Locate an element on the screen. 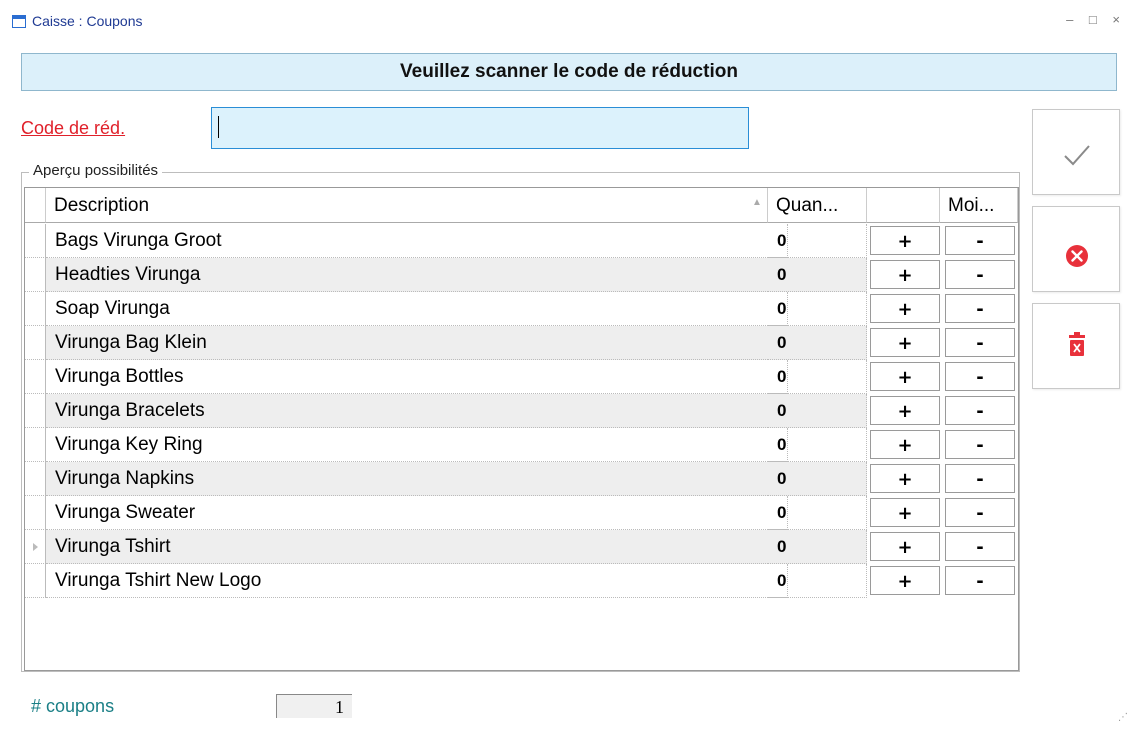 Image resolution: width=1134 pixels, height=729 pixels. cell-description: Virunga Bag Klein is located at coordinates (417, 343).